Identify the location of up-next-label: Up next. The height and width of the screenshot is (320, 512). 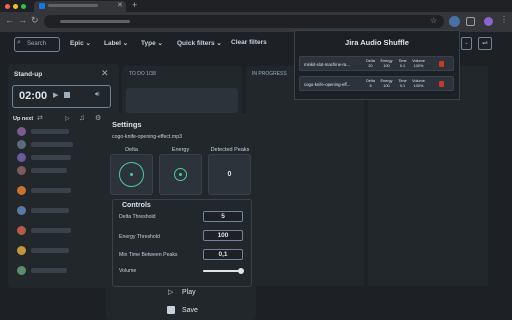
(23, 119).